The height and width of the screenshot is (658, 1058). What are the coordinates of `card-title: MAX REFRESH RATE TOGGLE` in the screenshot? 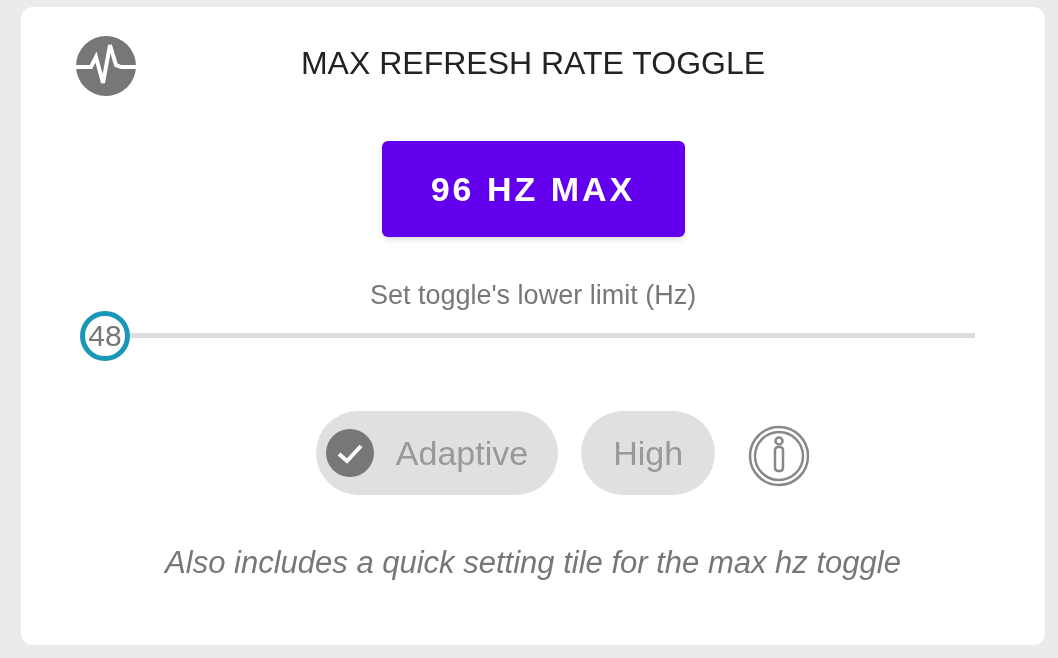 It's located at (533, 63).